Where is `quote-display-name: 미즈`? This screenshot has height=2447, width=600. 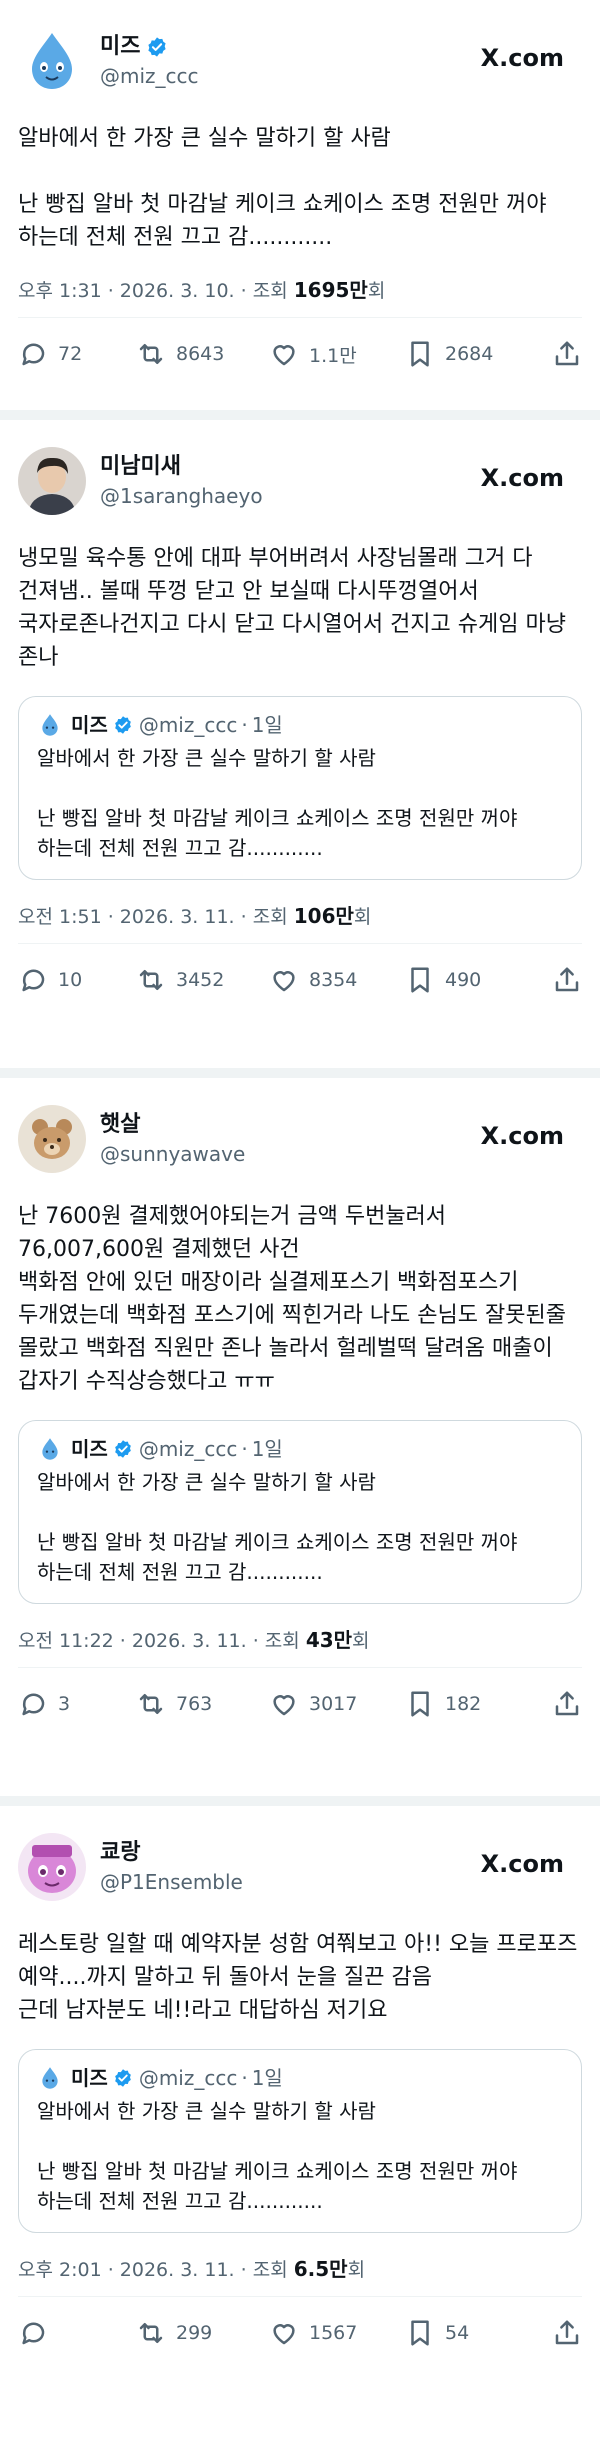 quote-display-name: 미즈 is located at coordinates (89, 725).